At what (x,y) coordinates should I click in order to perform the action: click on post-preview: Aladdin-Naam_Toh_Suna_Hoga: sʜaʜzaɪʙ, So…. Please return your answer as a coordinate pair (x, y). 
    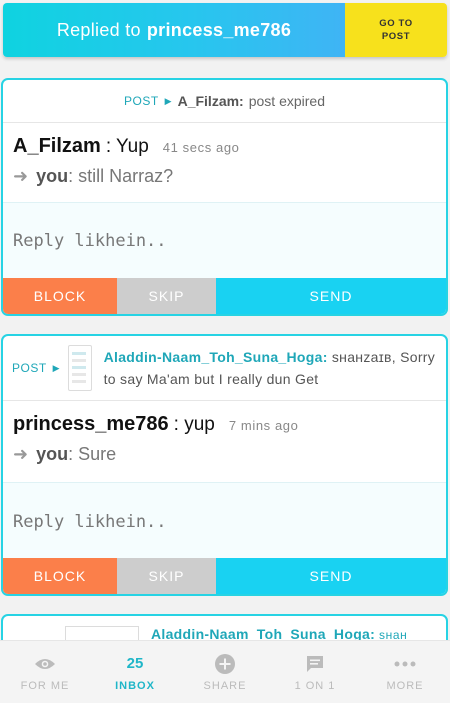
    Looking at the image, I should click on (275, 368).